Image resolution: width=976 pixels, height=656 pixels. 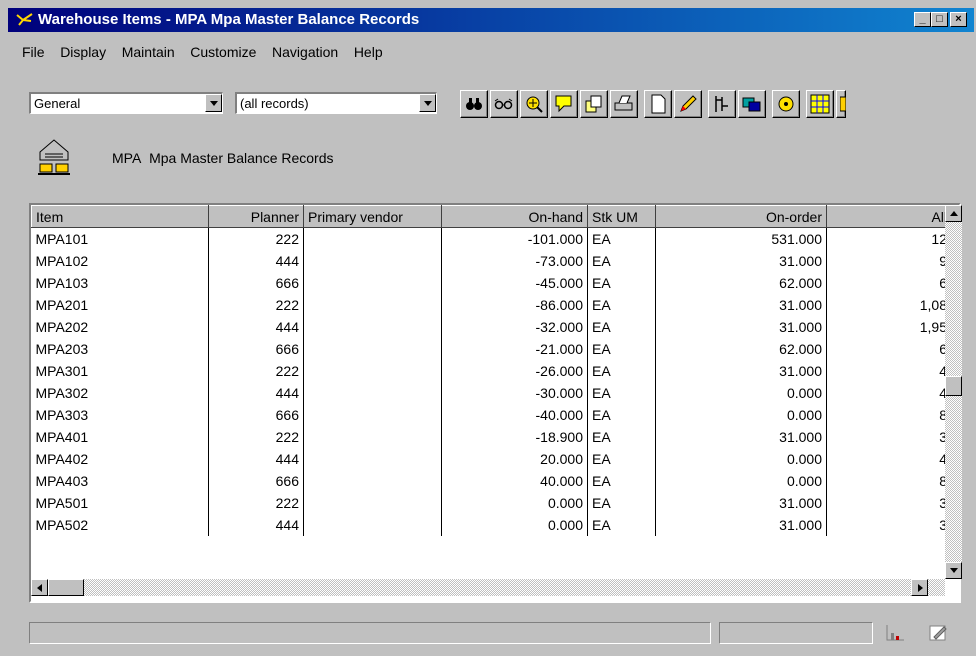 What do you see at coordinates (953, 570) in the screenshot?
I see `scroll-down-button` at bounding box center [953, 570].